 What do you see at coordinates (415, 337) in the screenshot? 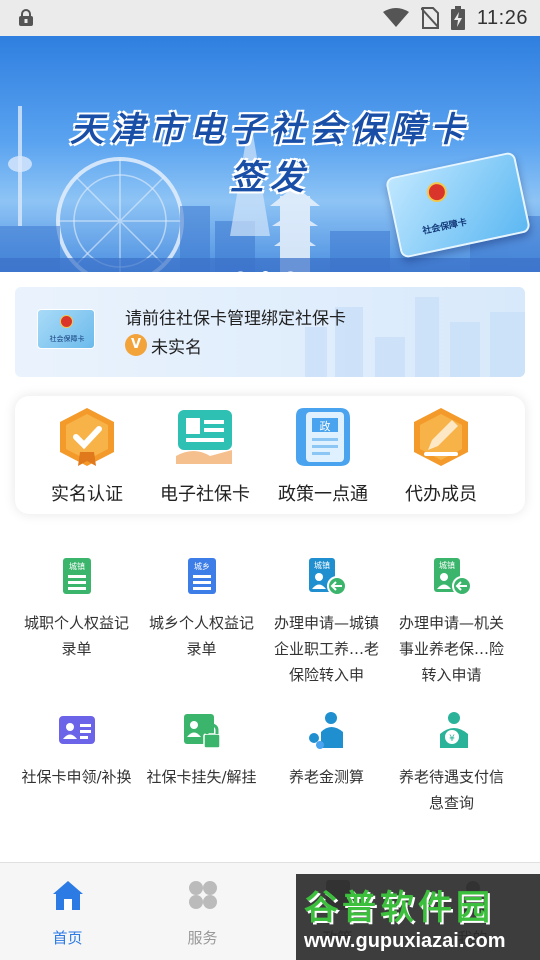
I see `building-decoration` at bounding box center [415, 337].